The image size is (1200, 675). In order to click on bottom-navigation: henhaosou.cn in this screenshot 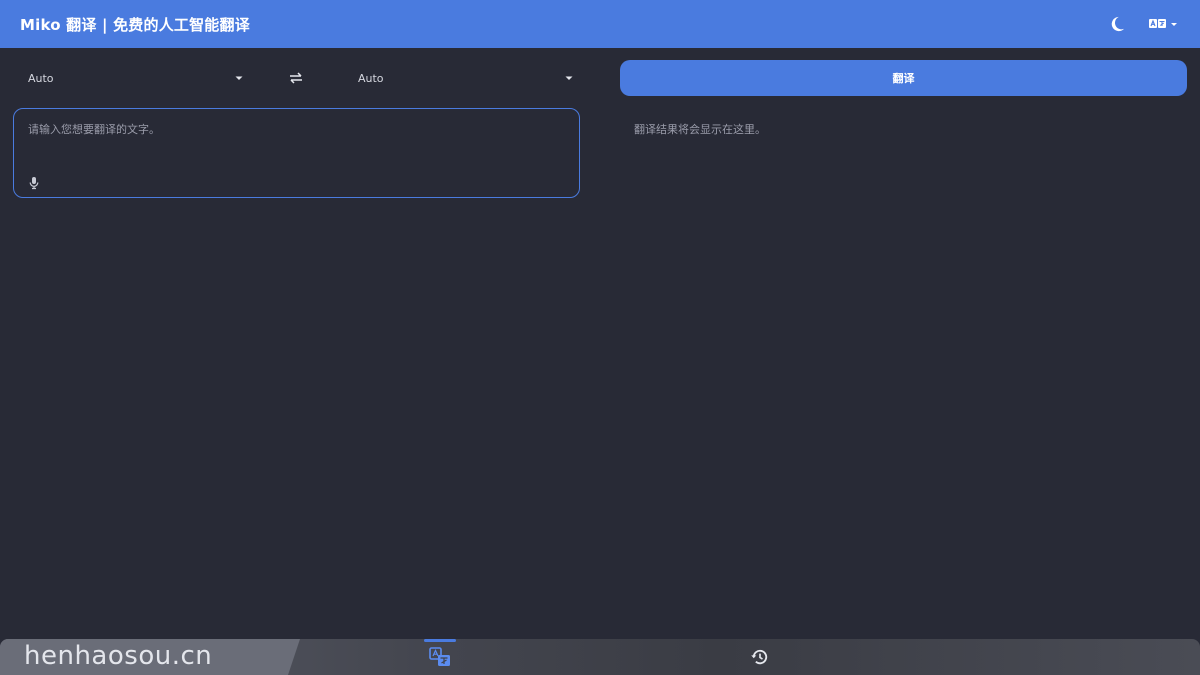, I will do `click(600, 657)`.